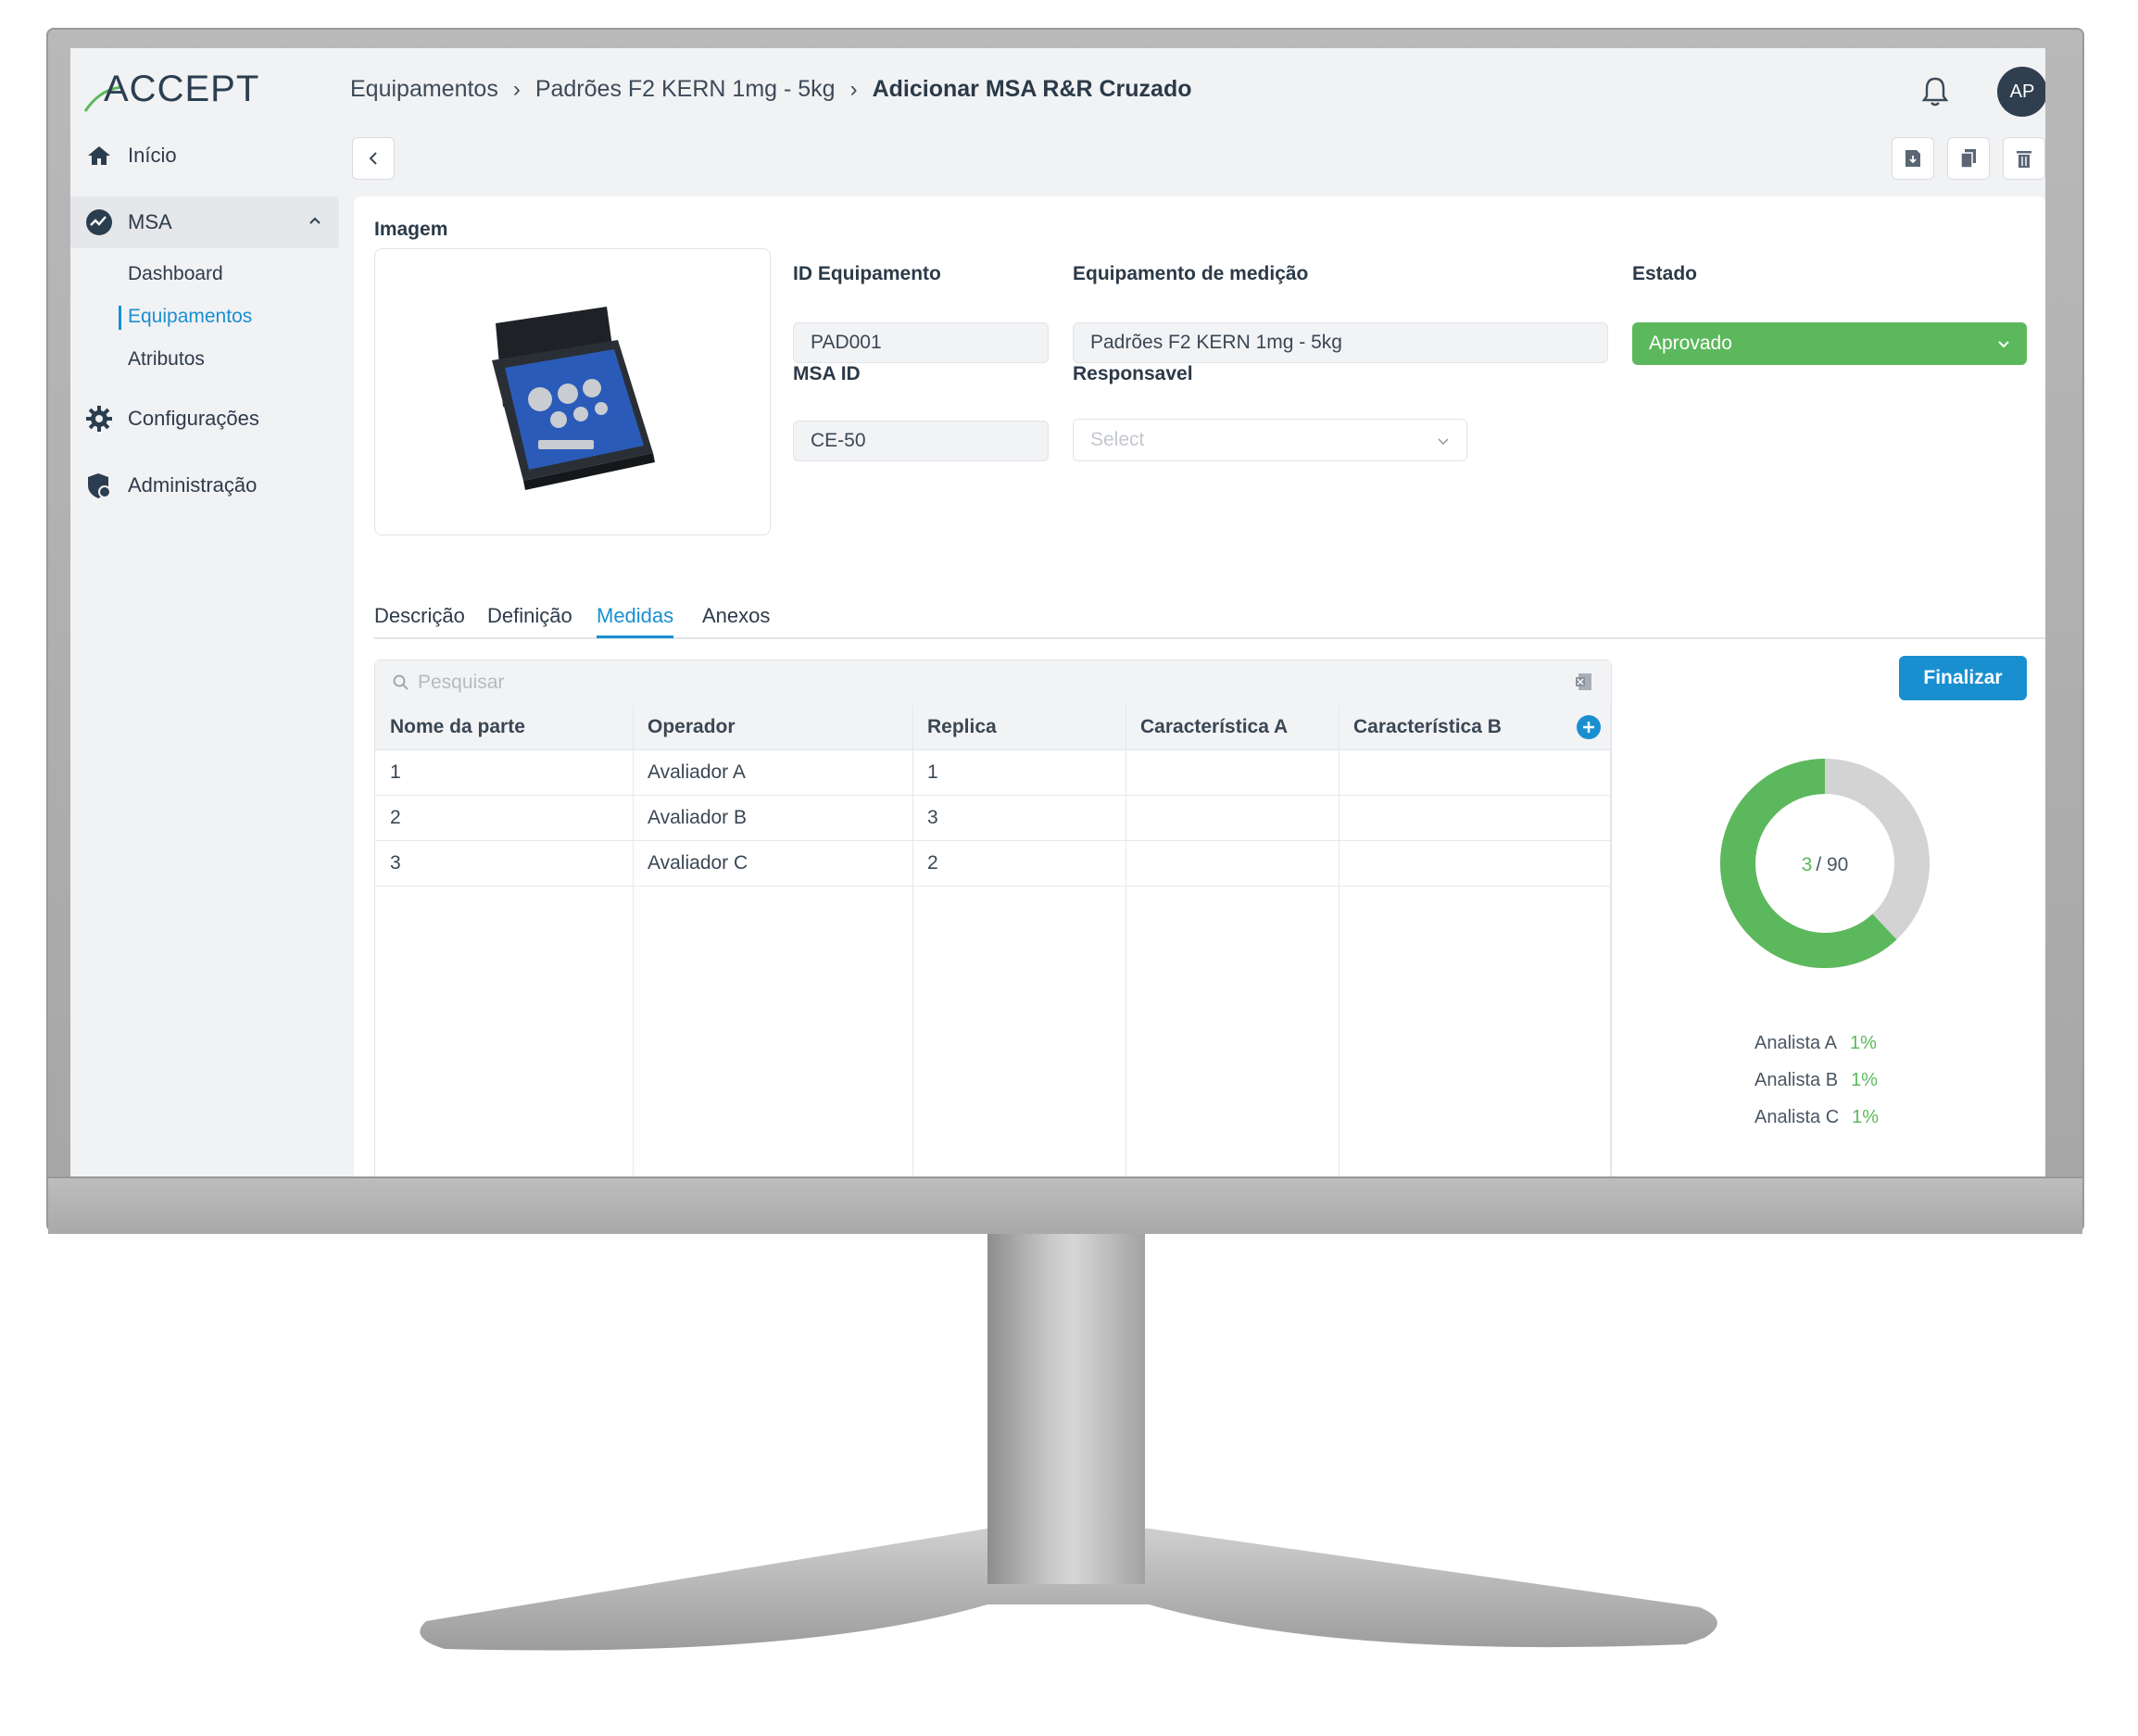  Describe the element at coordinates (1589, 729) in the screenshot. I see `add-column-icon` at that location.